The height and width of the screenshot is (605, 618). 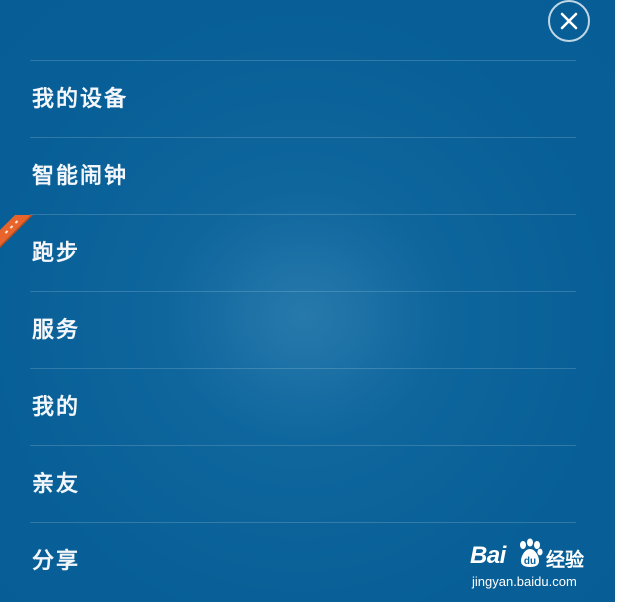 I want to click on menu-item-friends-family: 亲友, so click(x=303, y=483).